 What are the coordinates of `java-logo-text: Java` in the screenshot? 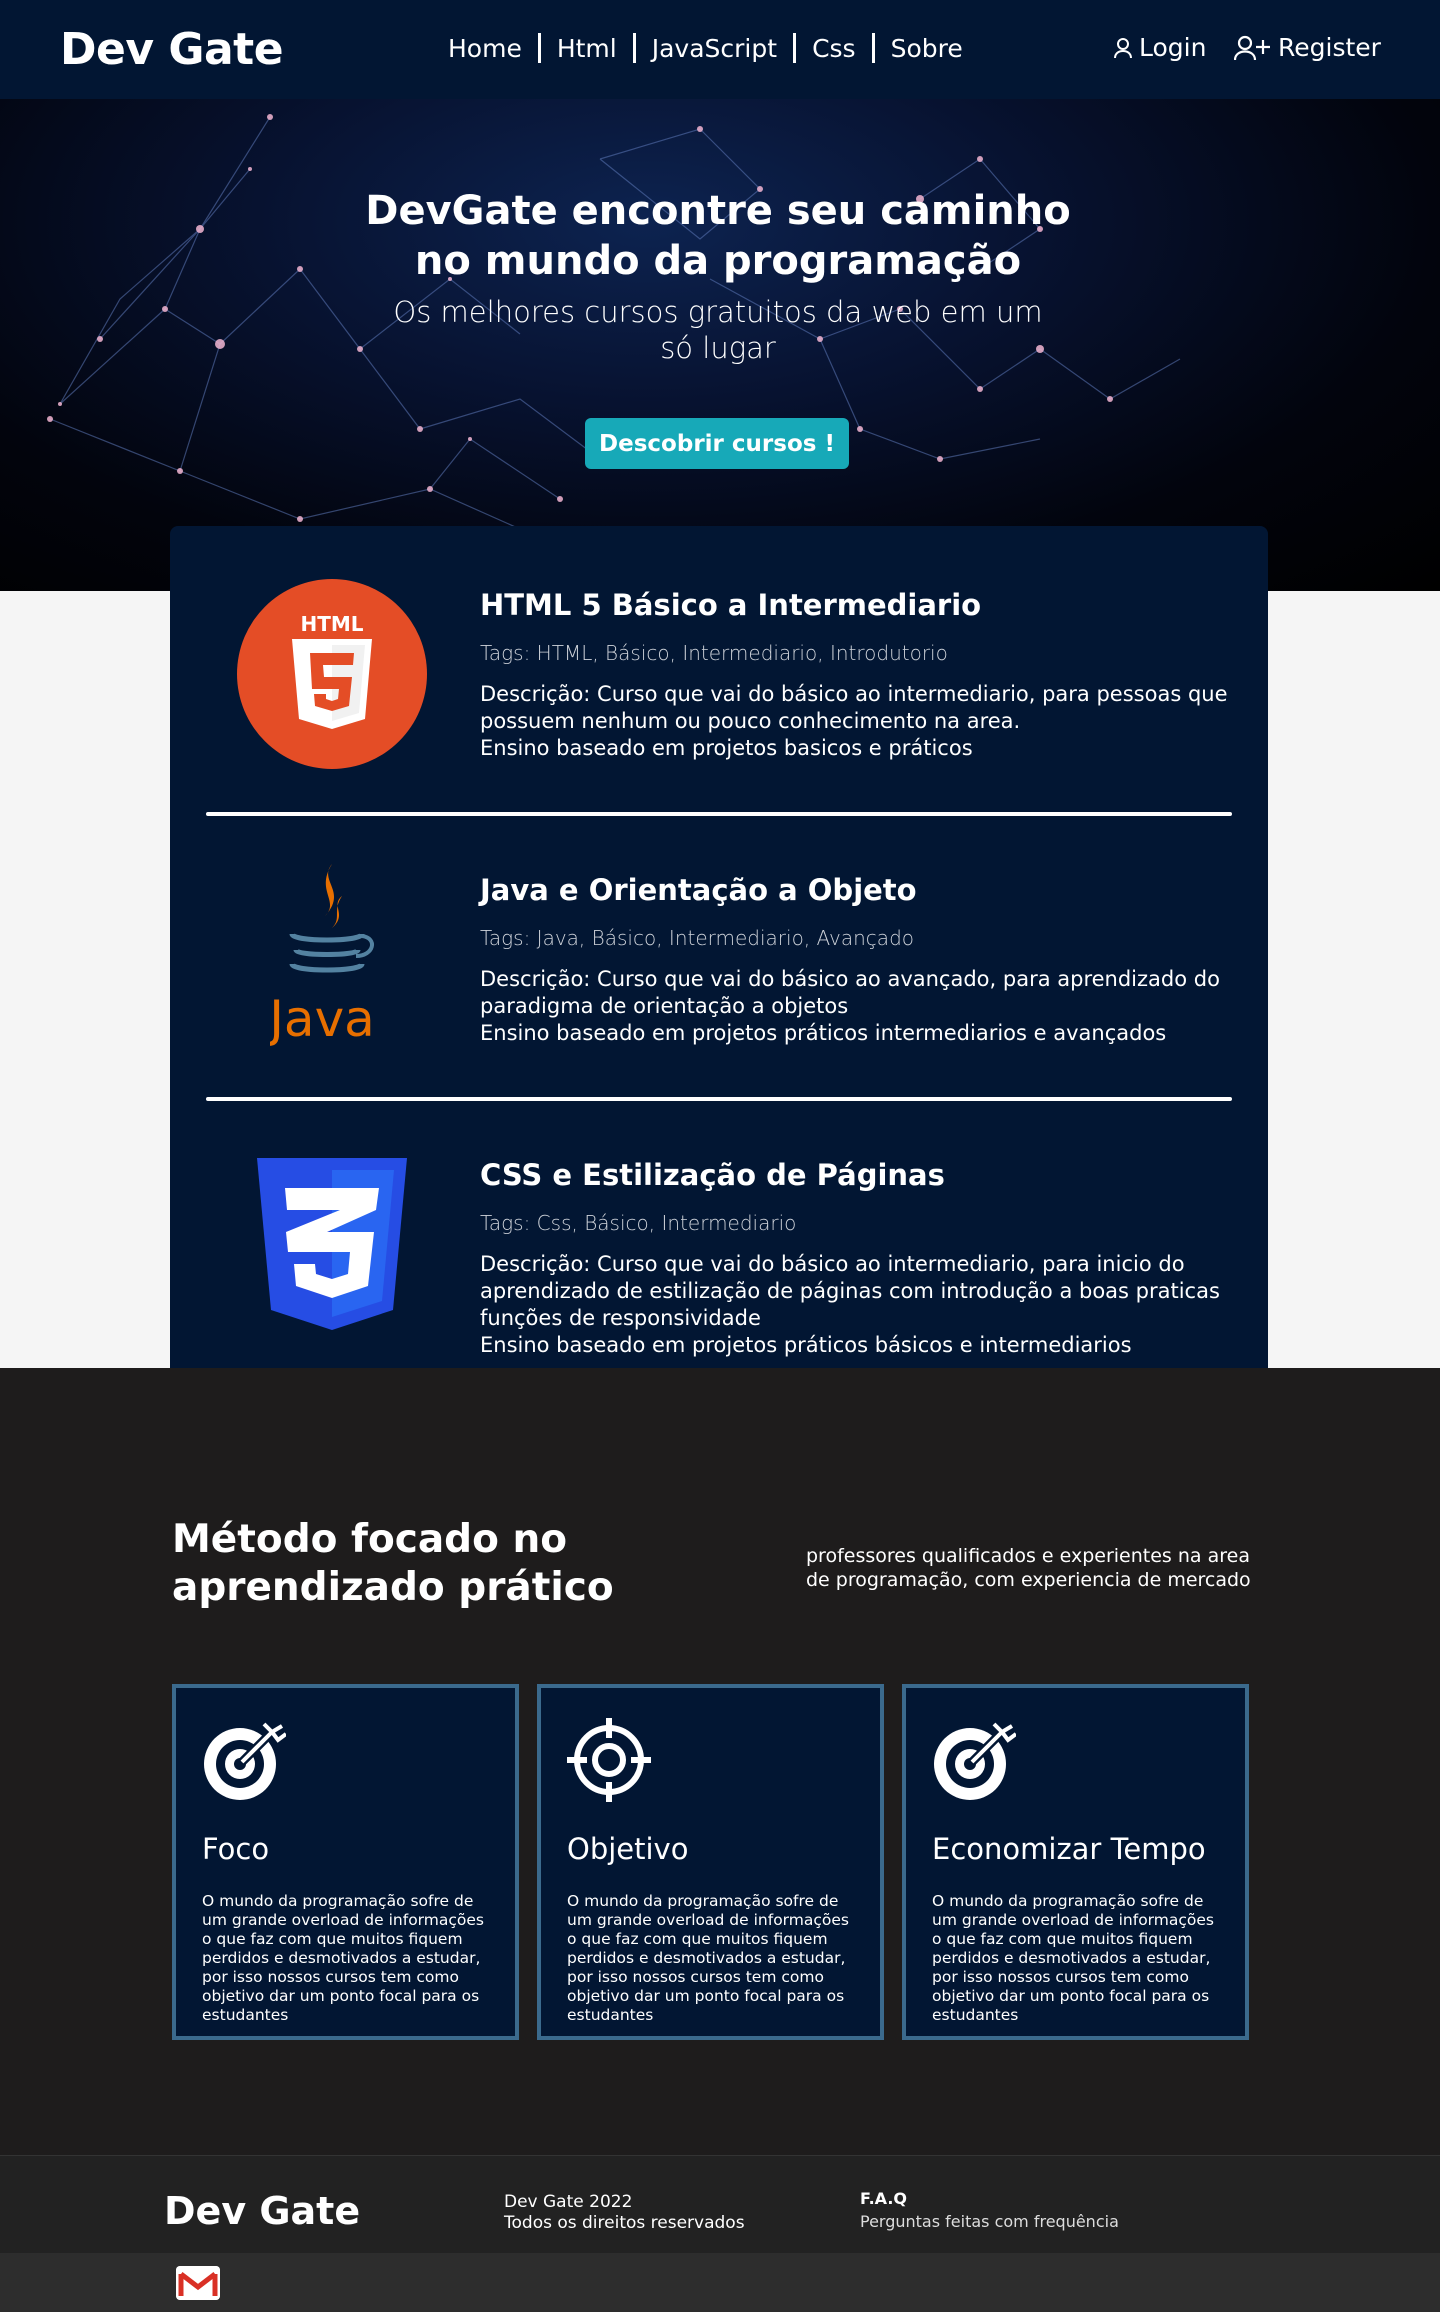 It's located at (322, 1018).